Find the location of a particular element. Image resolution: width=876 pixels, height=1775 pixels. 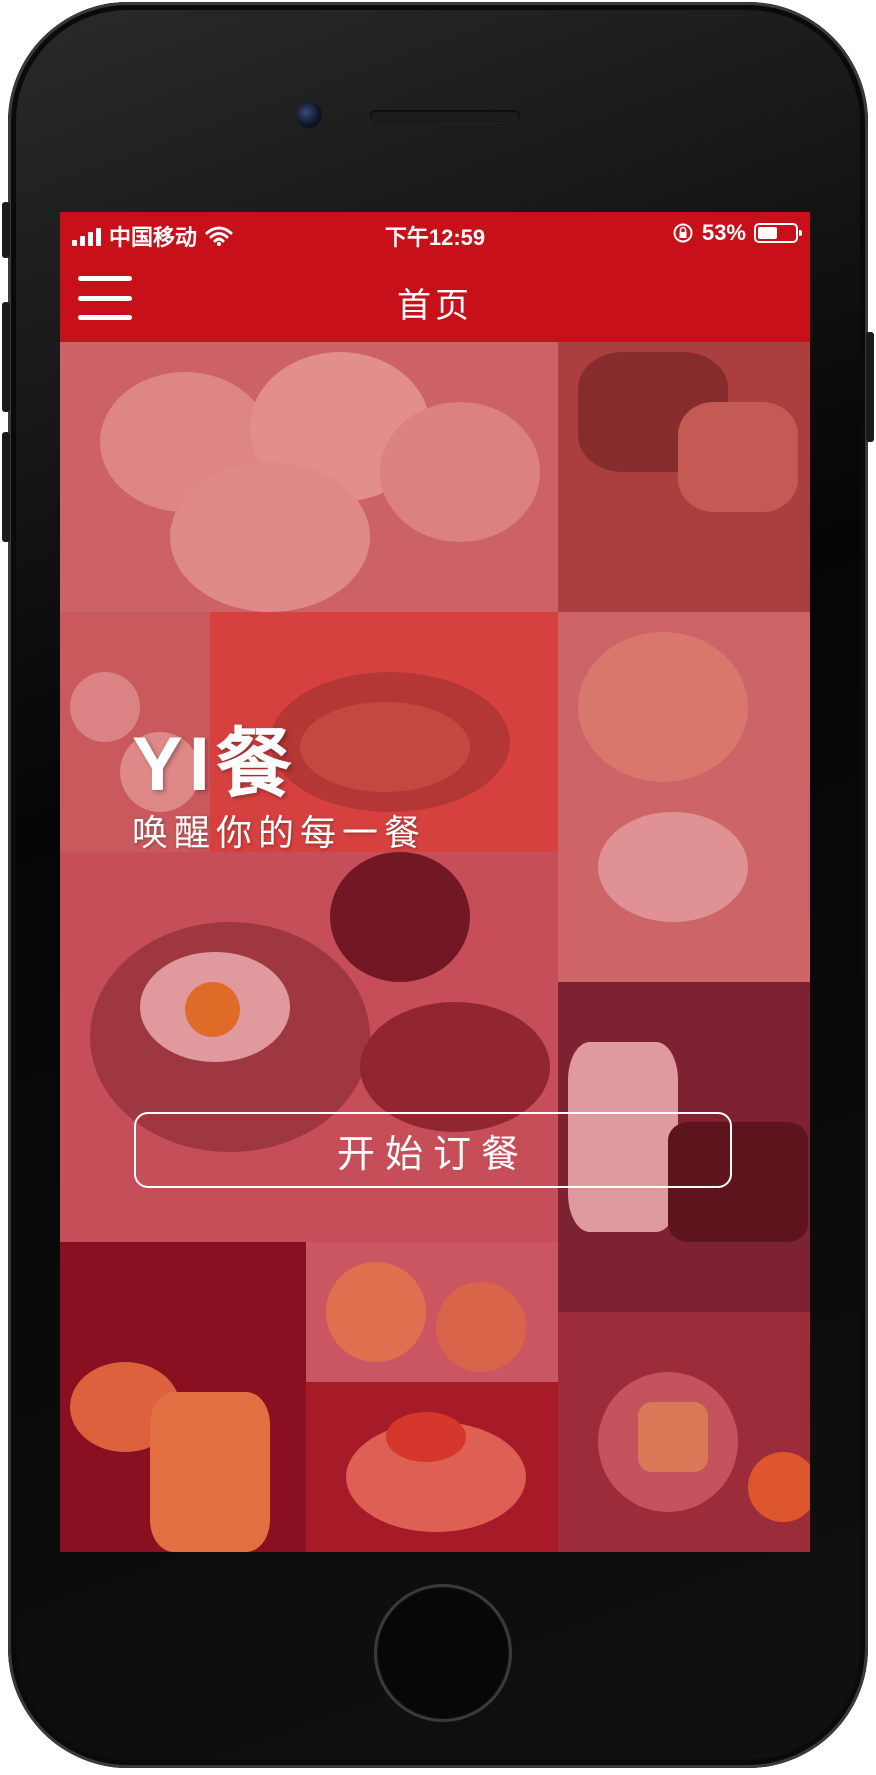

photo-sandwiches is located at coordinates (432, 1312).